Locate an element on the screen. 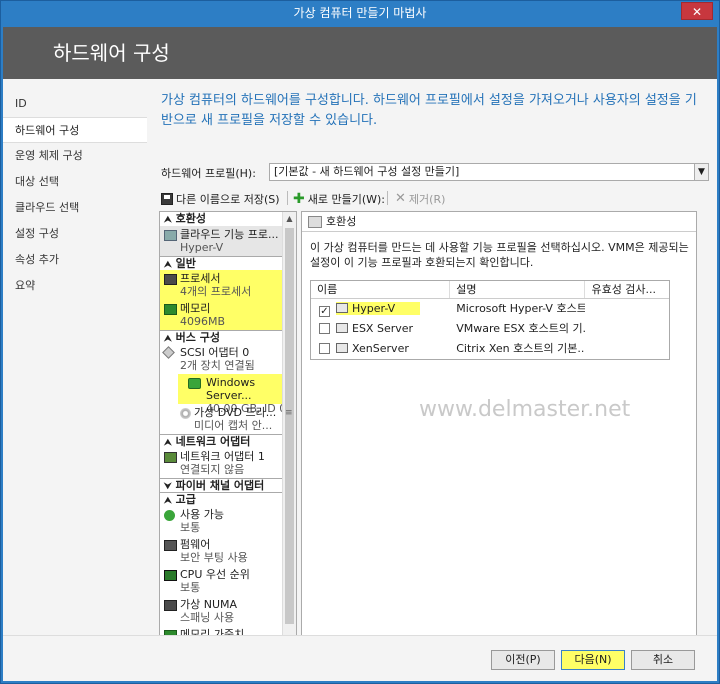 The height and width of the screenshot is (684, 720). hw-item-cpu-priority: CPU 우선 순위 보통 is located at coordinates (228, 581).